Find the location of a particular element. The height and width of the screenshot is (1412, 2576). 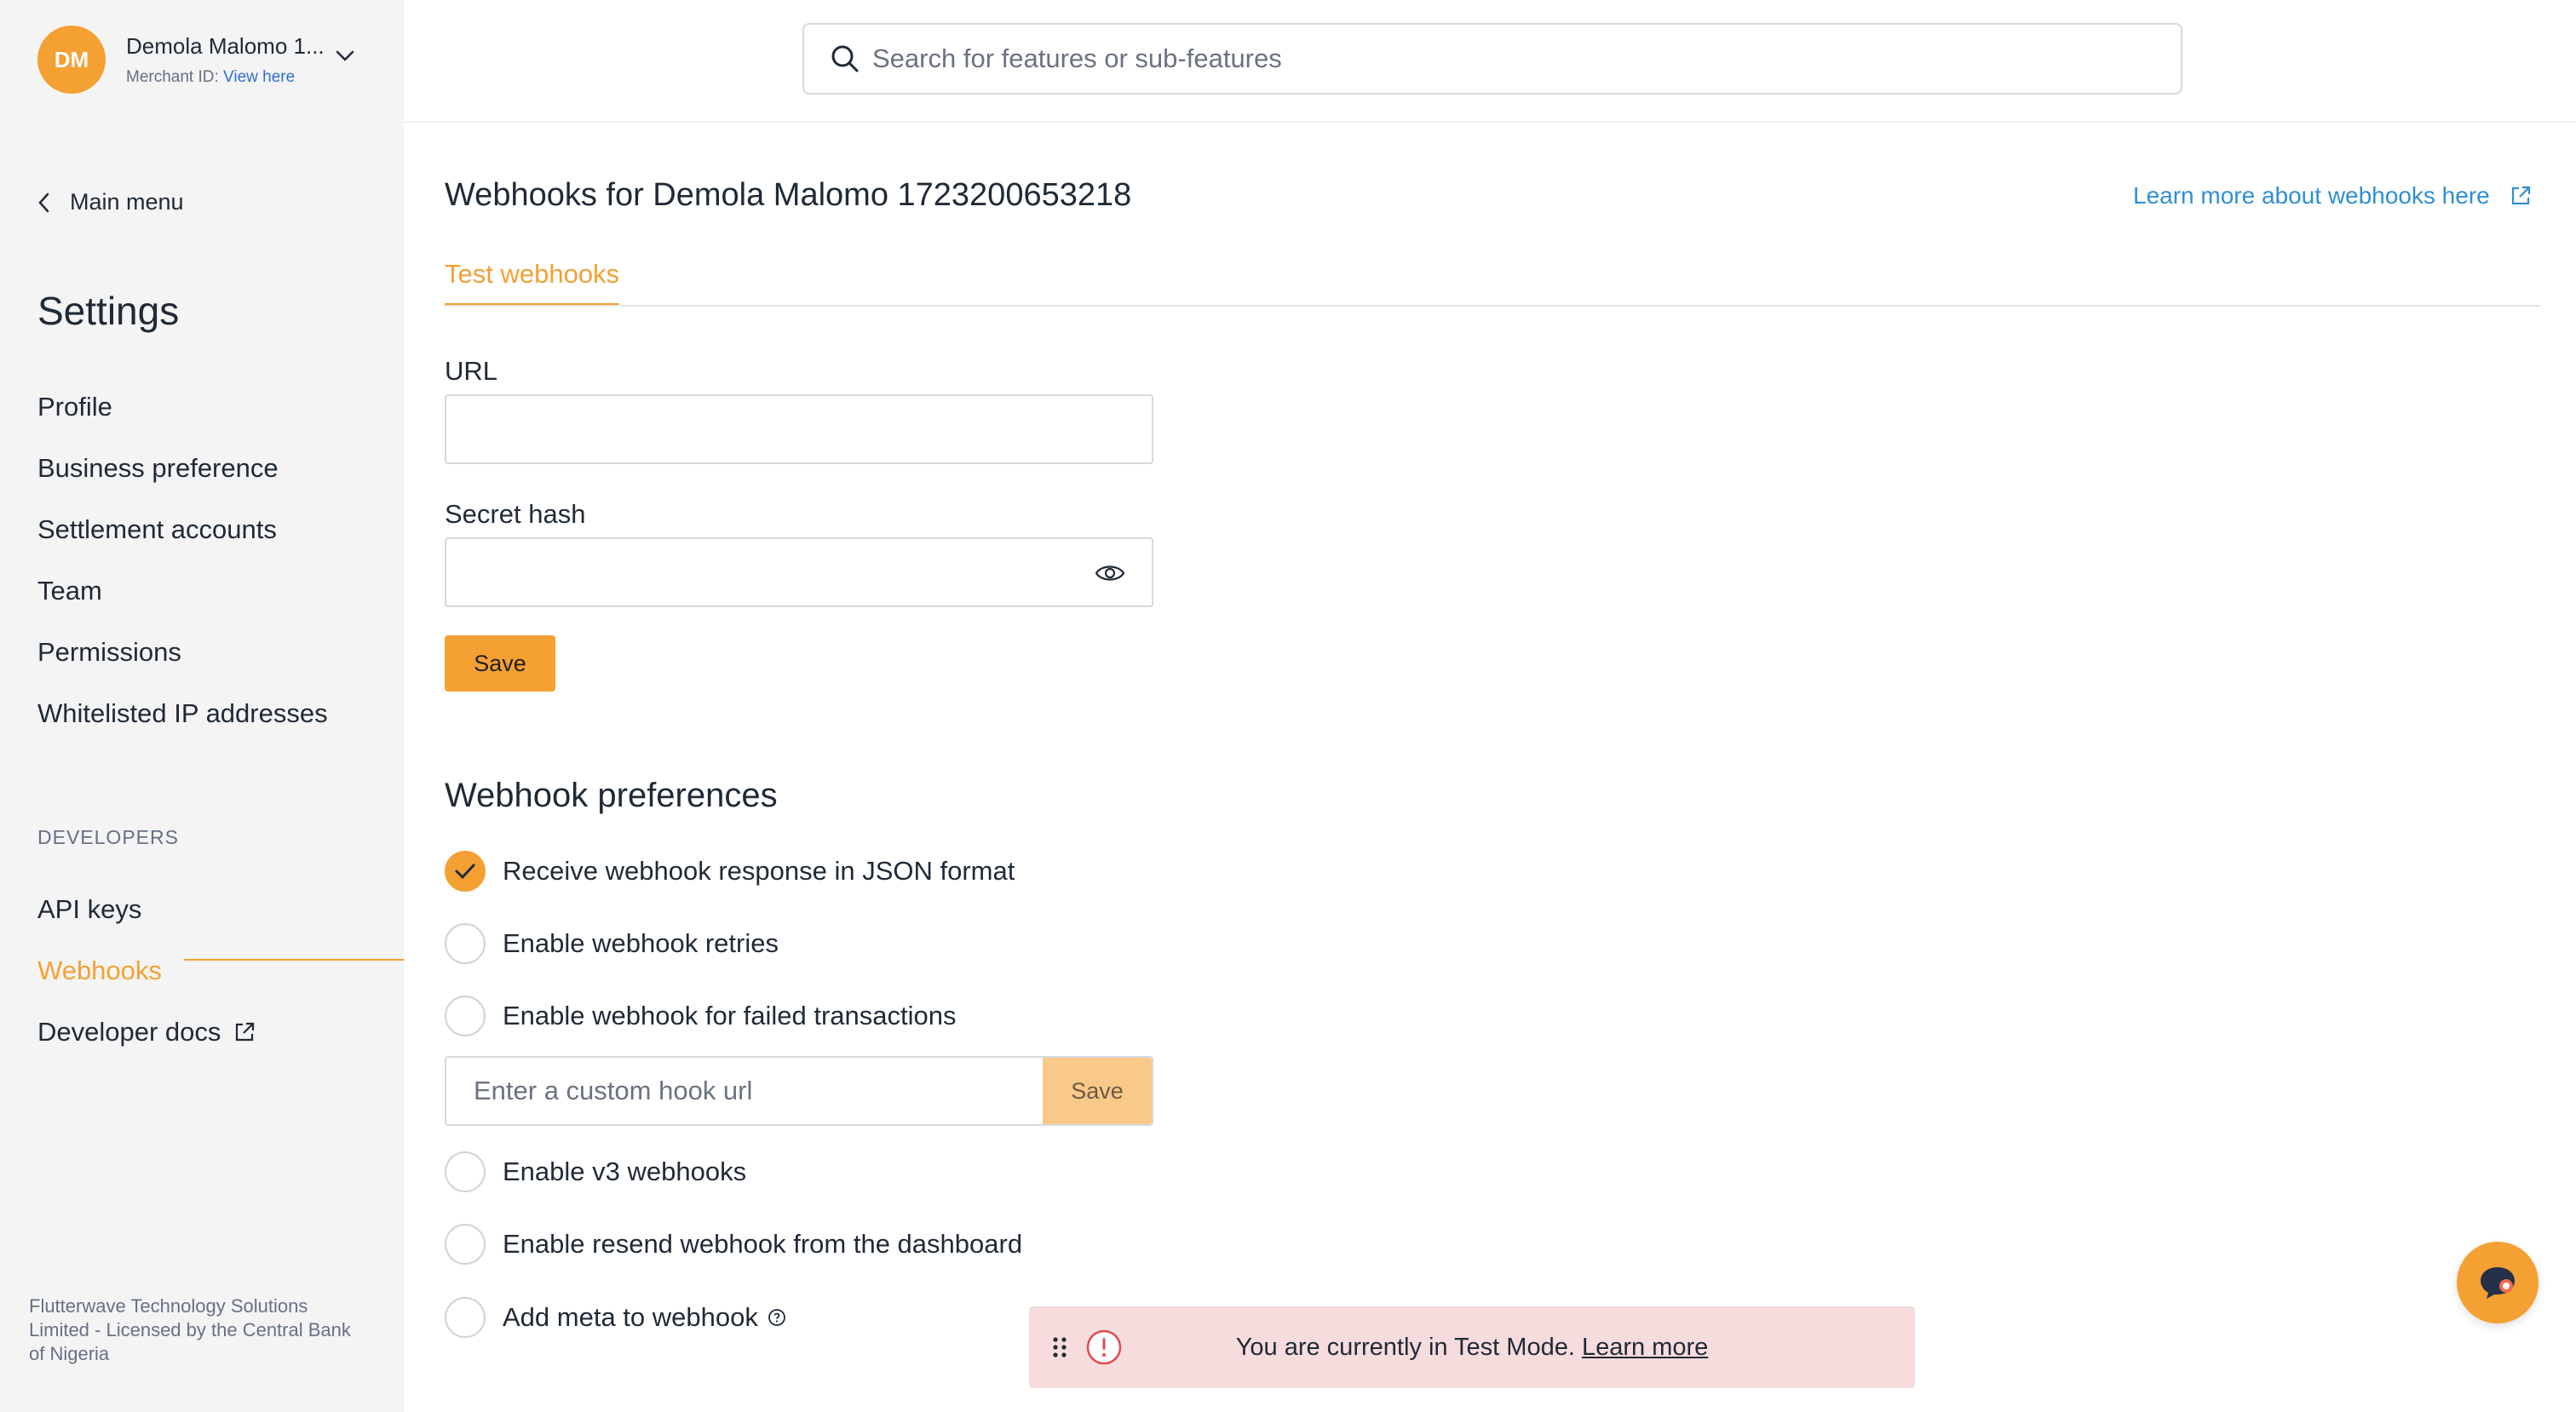

developers-nav: API keys Webhooks Developer docs is located at coordinates (147, 971).